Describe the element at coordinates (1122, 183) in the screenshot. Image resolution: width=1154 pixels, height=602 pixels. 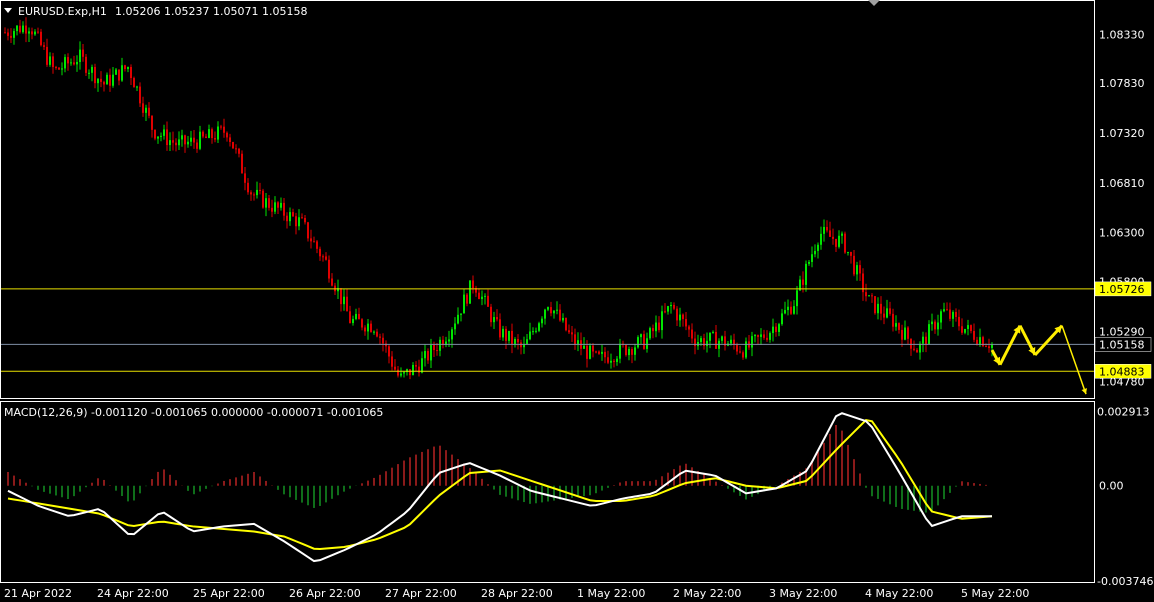
I see `price-tick: 1.06810` at that location.